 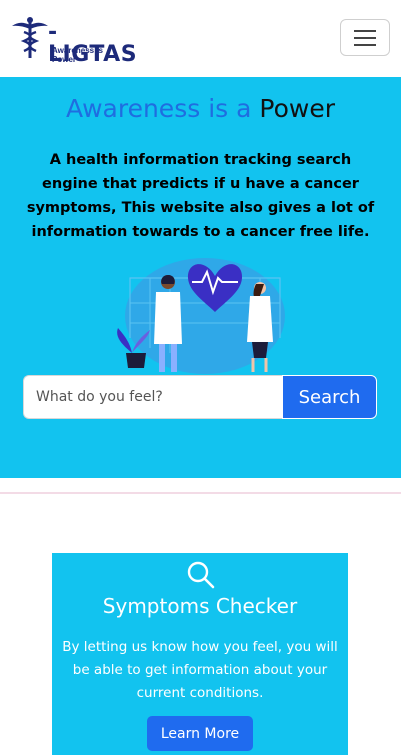 I want to click on symptom-search-input, so click(x=153, y=397).